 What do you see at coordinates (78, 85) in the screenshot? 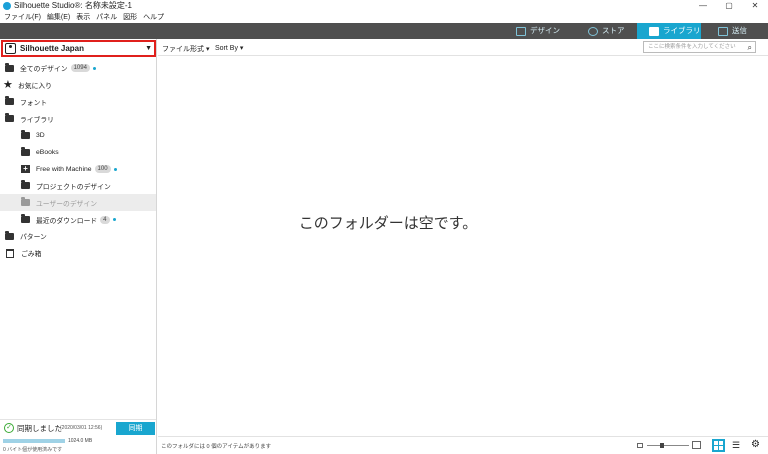
I see `folder-favorites: ★ お気に入り` at bounding box center [78, 85].